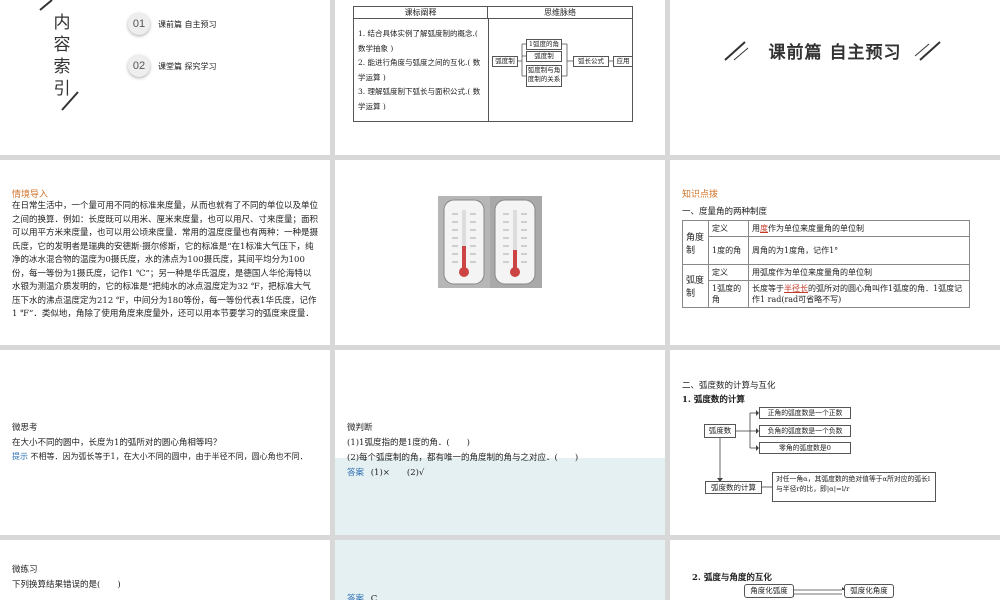  What do you see at coordinates (62, 89) in the screenshot?
I see `title-char: 引` at bounding box center [62, 89].